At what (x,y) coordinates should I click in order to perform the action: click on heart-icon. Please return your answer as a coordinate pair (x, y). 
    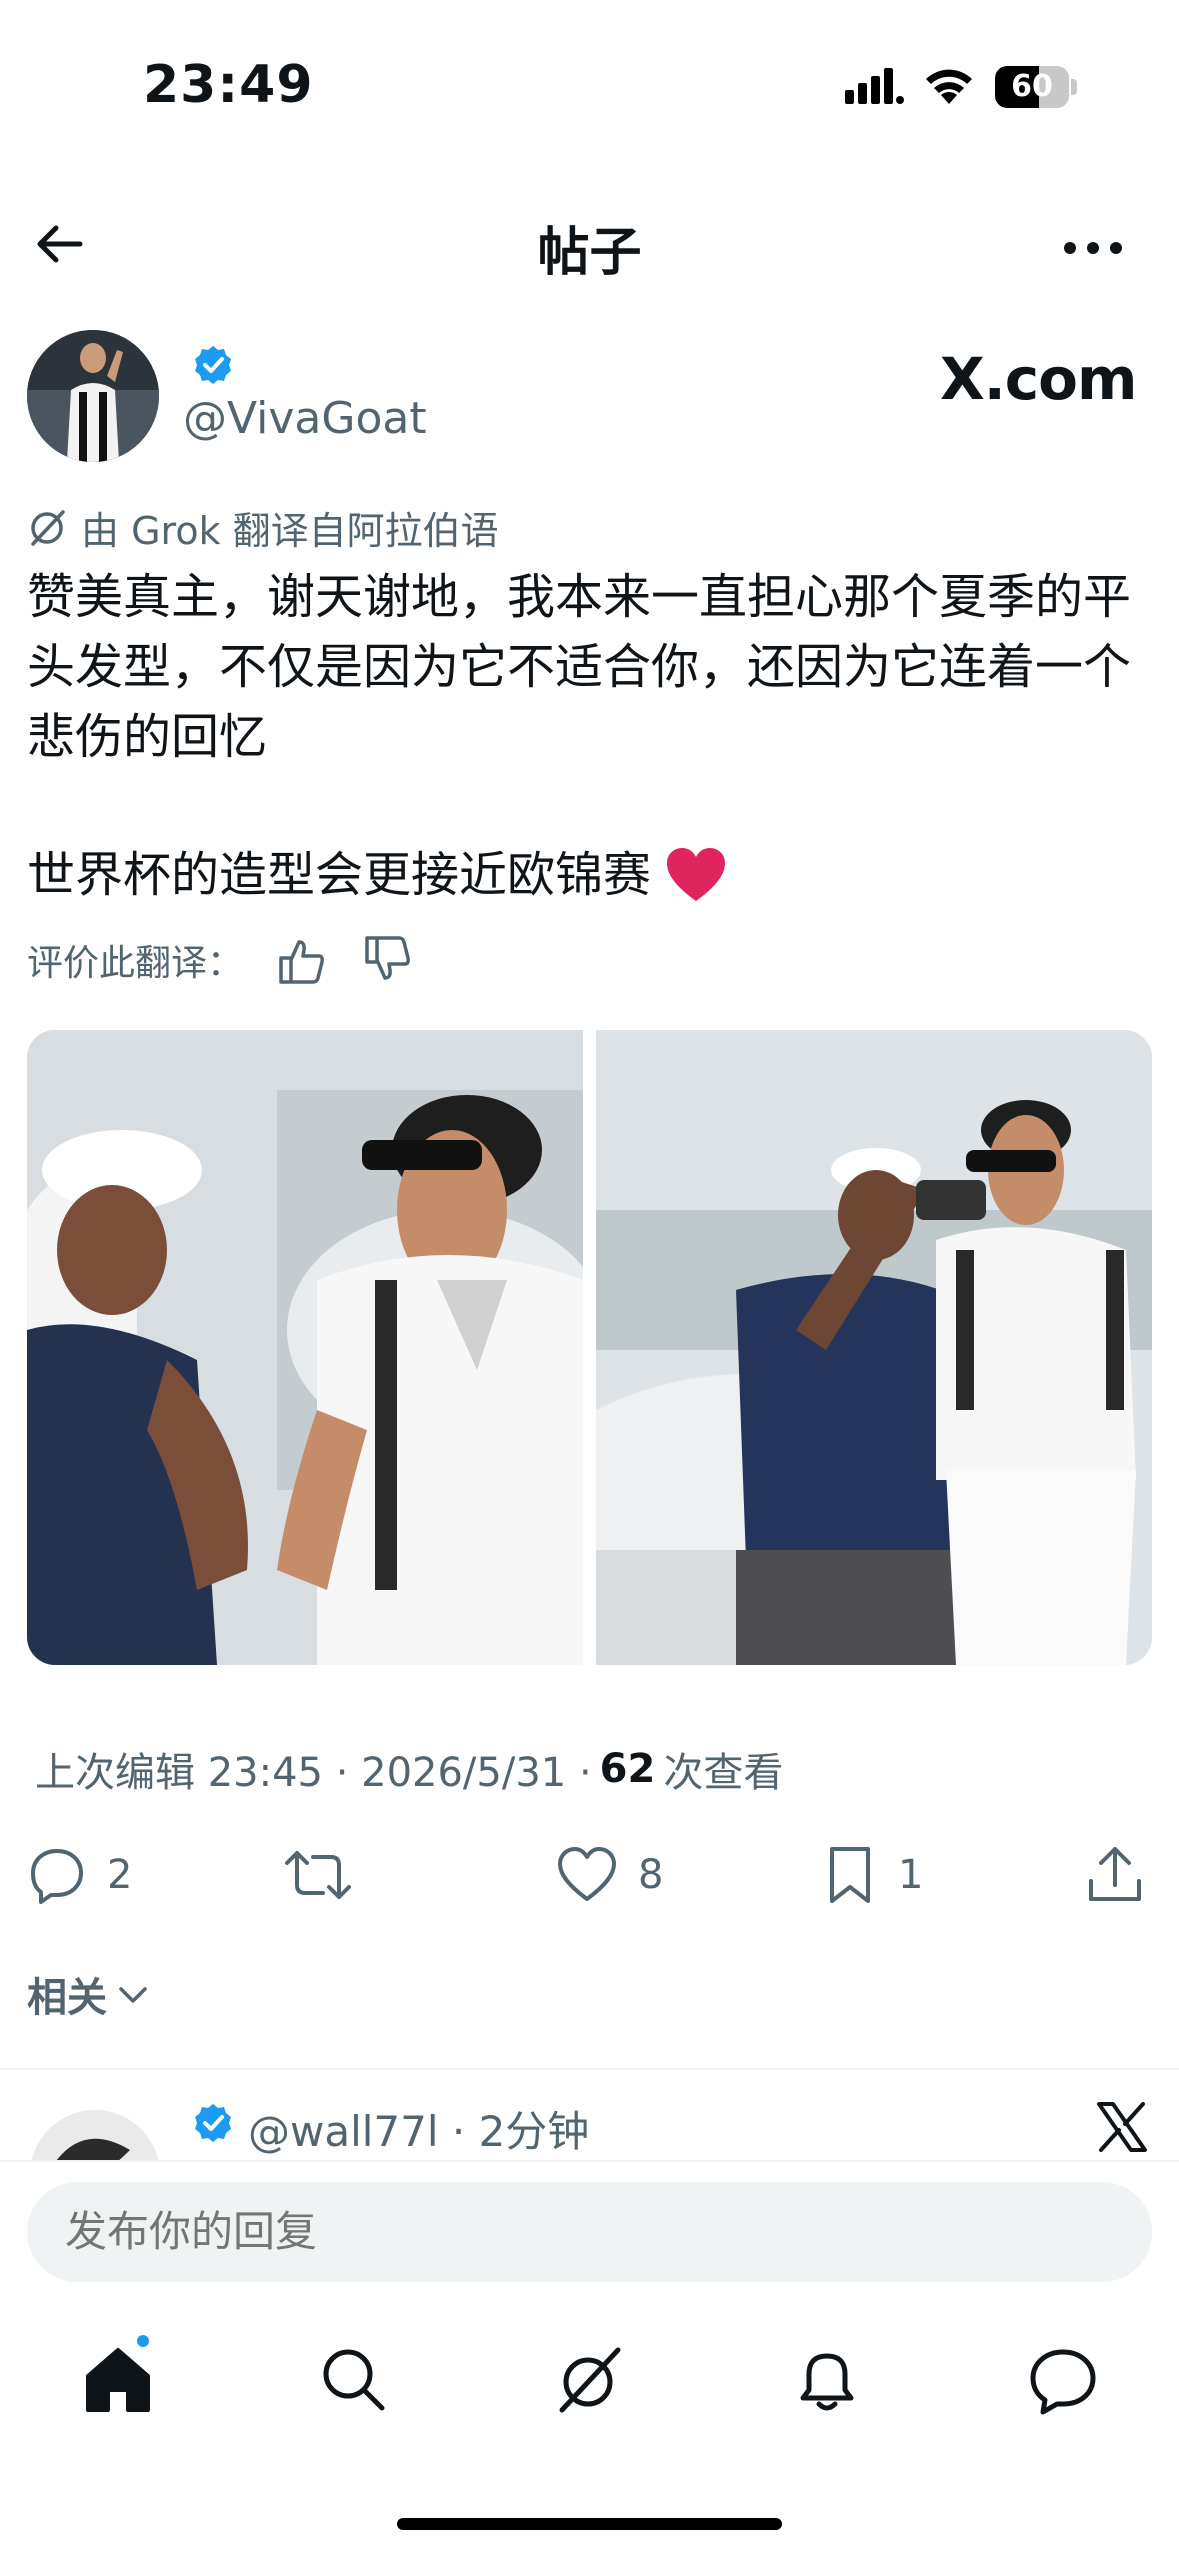
    Looking at the image, I should click on (587, 1874).